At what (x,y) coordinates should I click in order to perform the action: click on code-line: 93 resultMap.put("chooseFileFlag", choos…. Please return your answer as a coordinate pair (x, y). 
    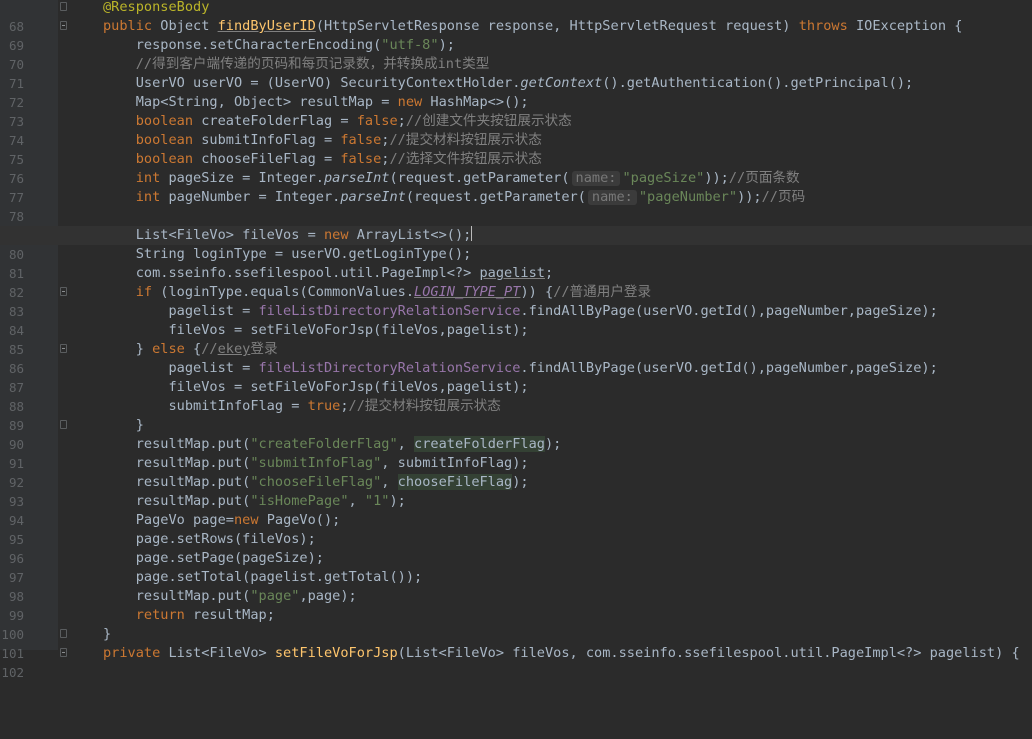
    Looking at the image, I should click on (516, 491).